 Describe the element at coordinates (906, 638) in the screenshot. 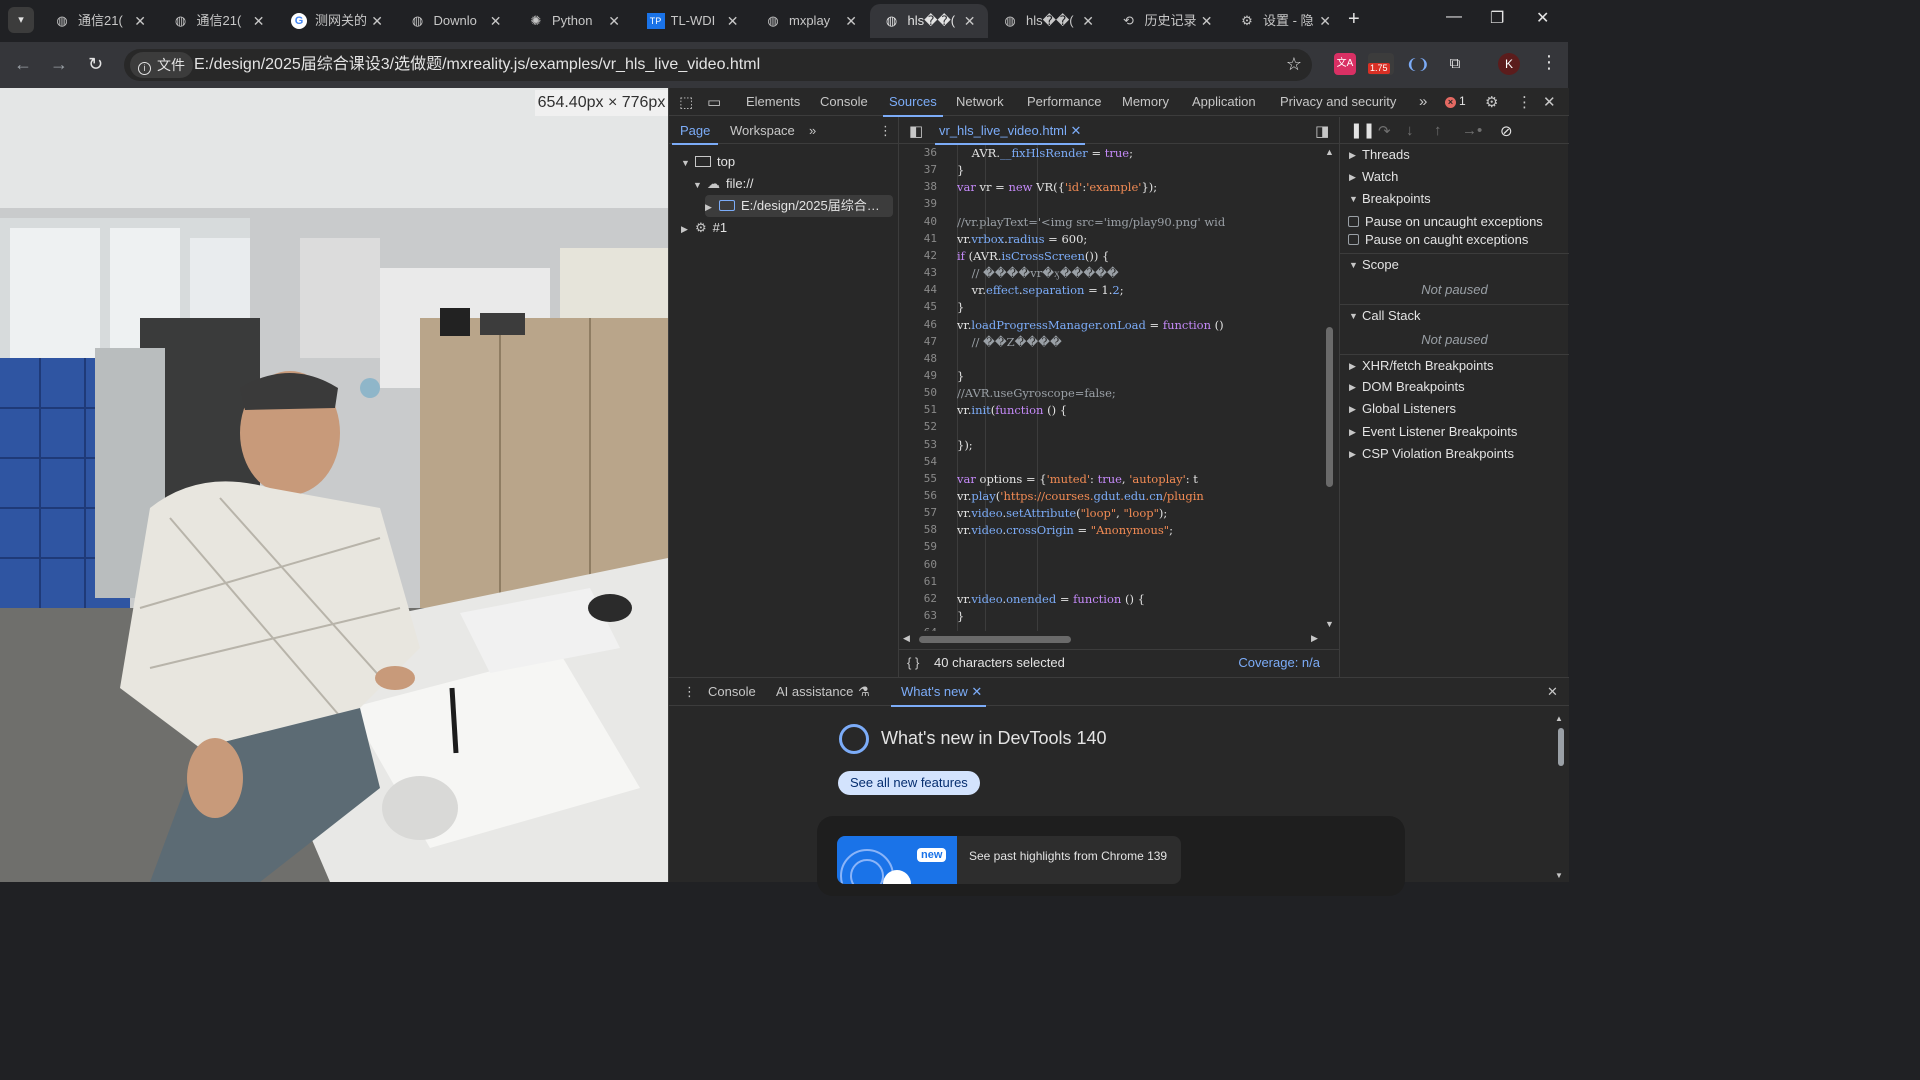

I see `scroll-left-arrow-icon: ◀` at that location.